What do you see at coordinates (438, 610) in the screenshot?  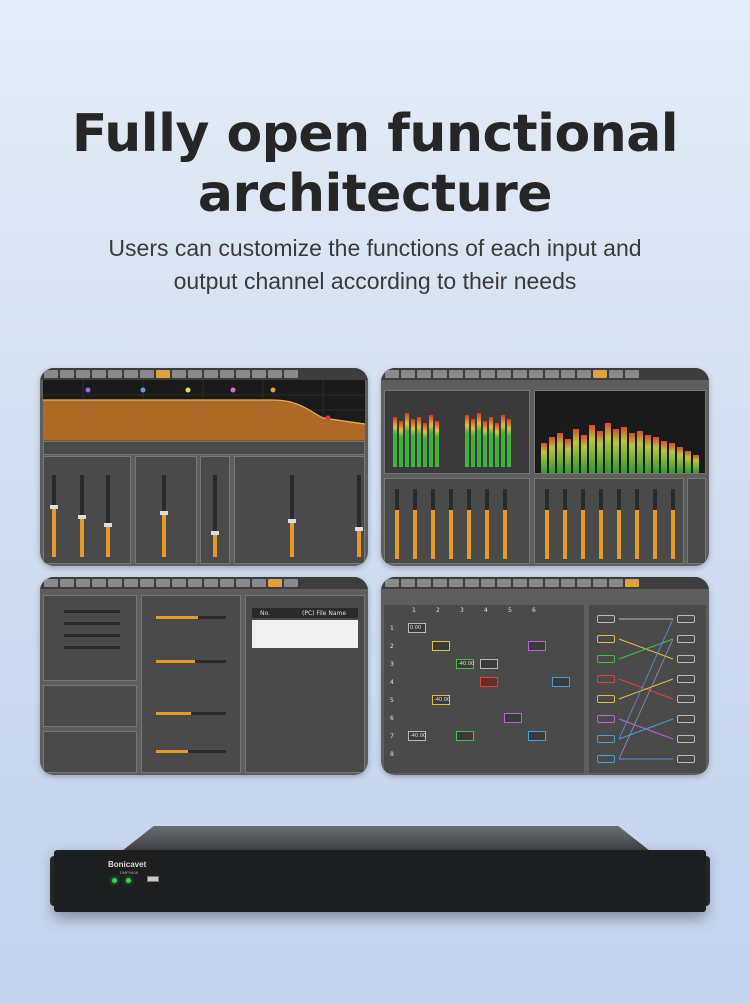 I see `matrix-col-2: 2` at bounding box center [438, 610].